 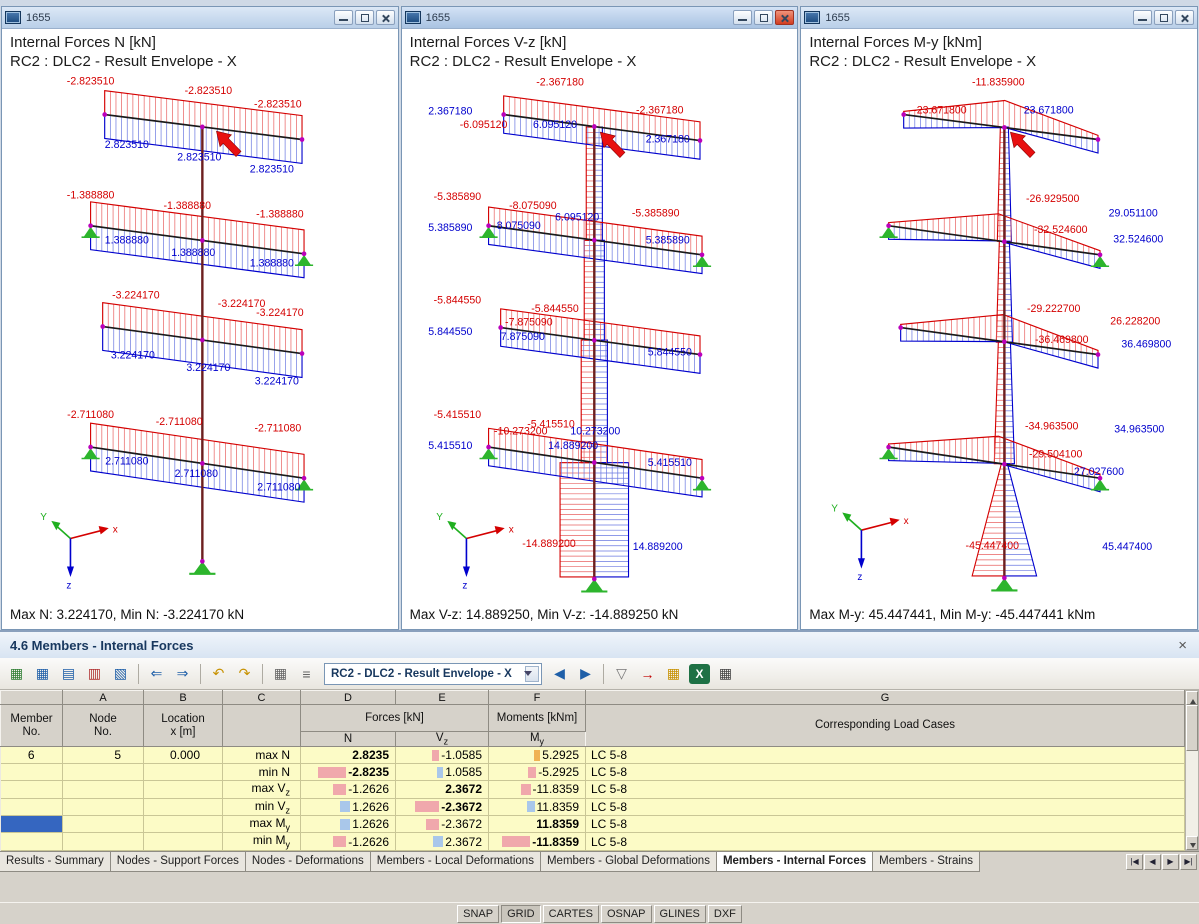 What do you see at coordinates (103, 697) in the screenshot?
I see `column-letter-A: A` at bounding box center [103, 697].